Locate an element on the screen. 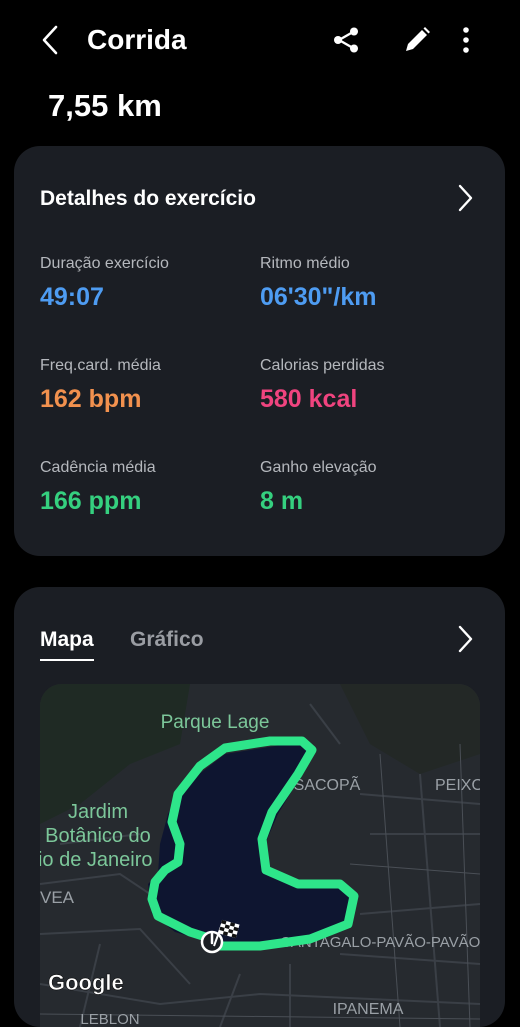 The width and height of the screenshot is (520, 1027). details-chevron-button is located at coordinates (465, 198).